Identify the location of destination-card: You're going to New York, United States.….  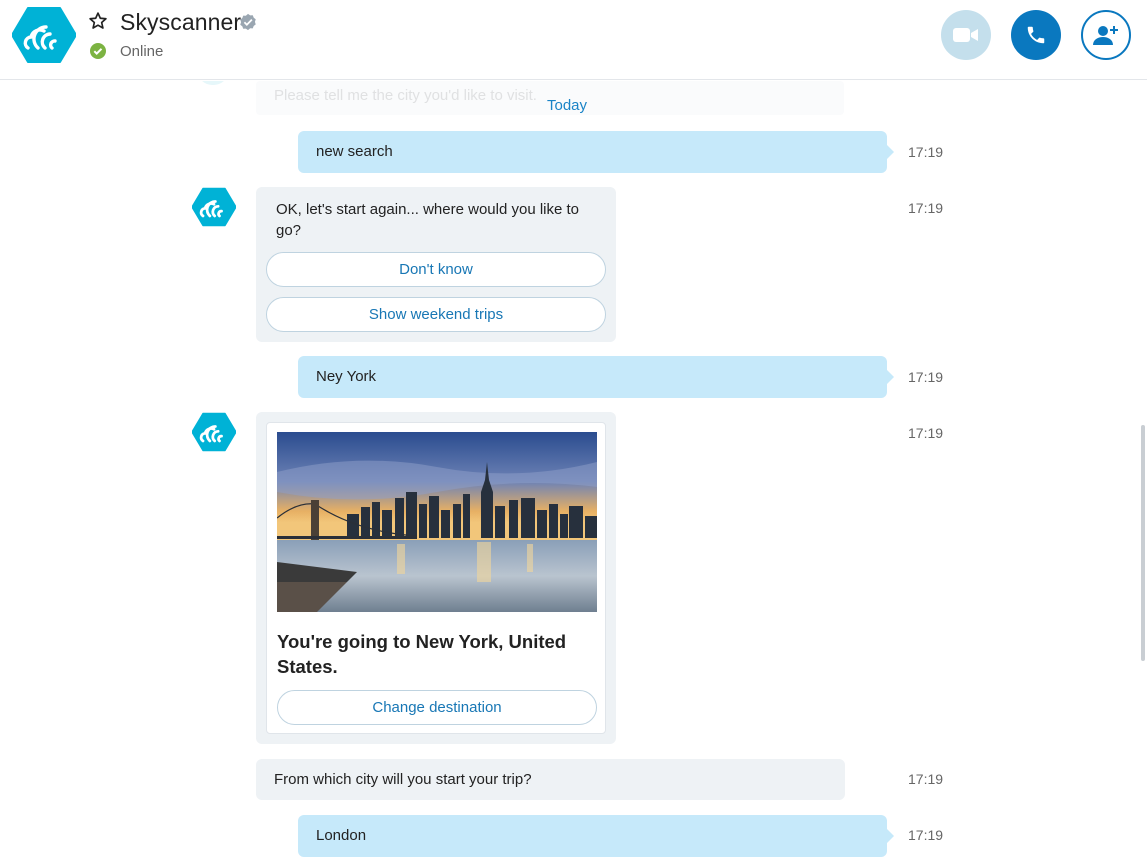
(436, 578).